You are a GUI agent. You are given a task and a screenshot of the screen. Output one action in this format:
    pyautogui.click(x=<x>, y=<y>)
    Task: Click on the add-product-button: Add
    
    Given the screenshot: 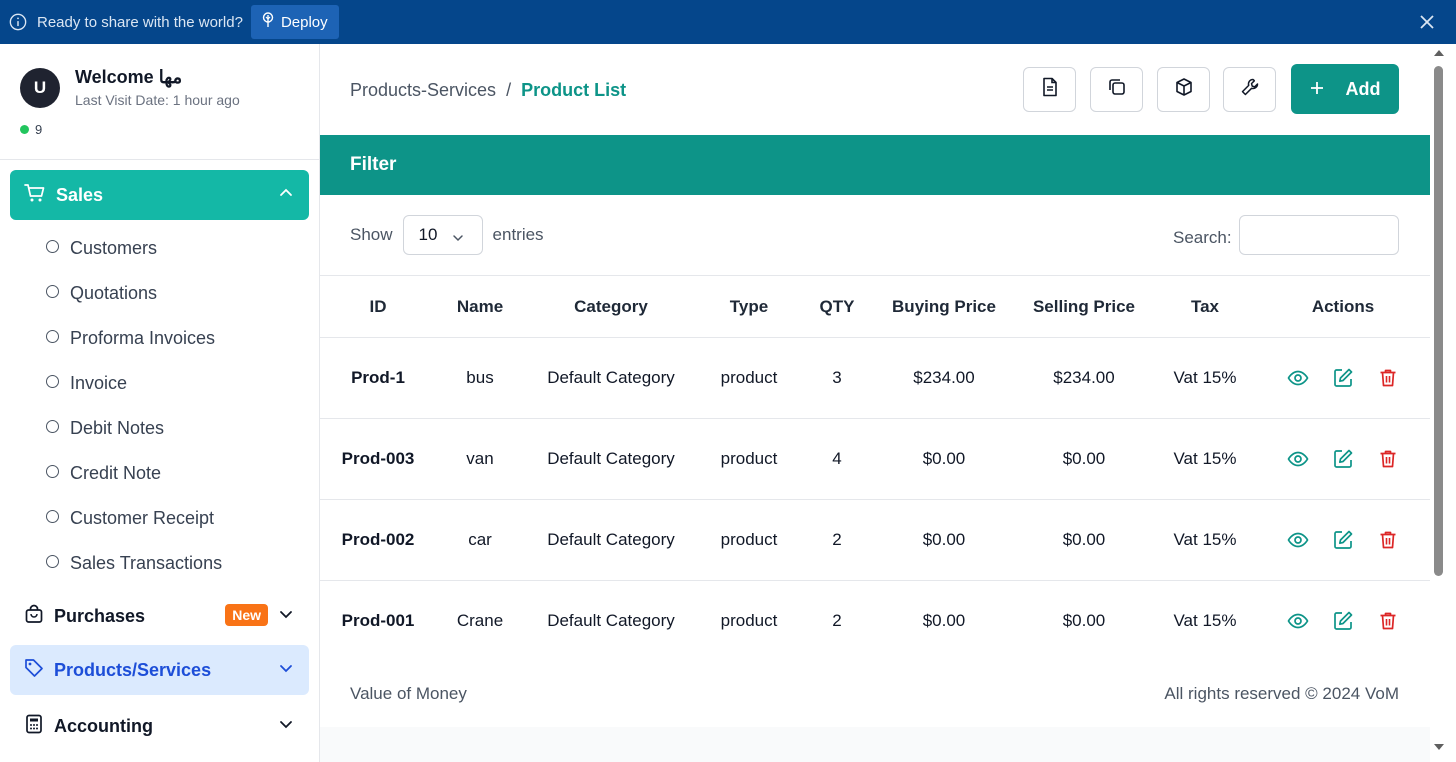 What is the action you would take?
    pyautogui.click(x=1345, y=89)
    